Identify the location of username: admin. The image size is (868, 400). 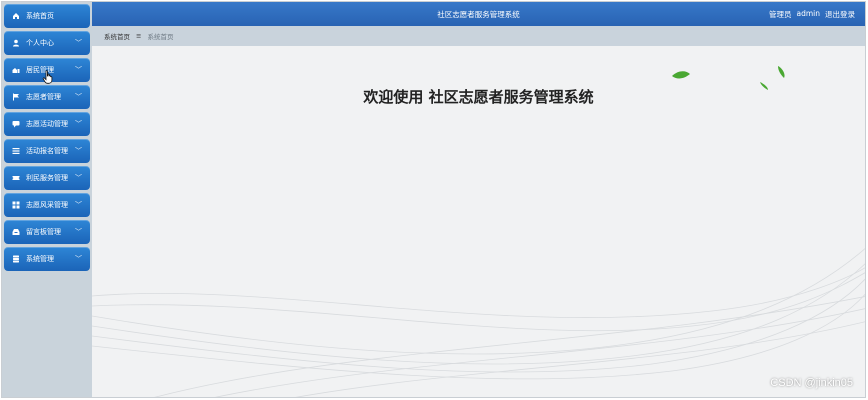
(808, 13).